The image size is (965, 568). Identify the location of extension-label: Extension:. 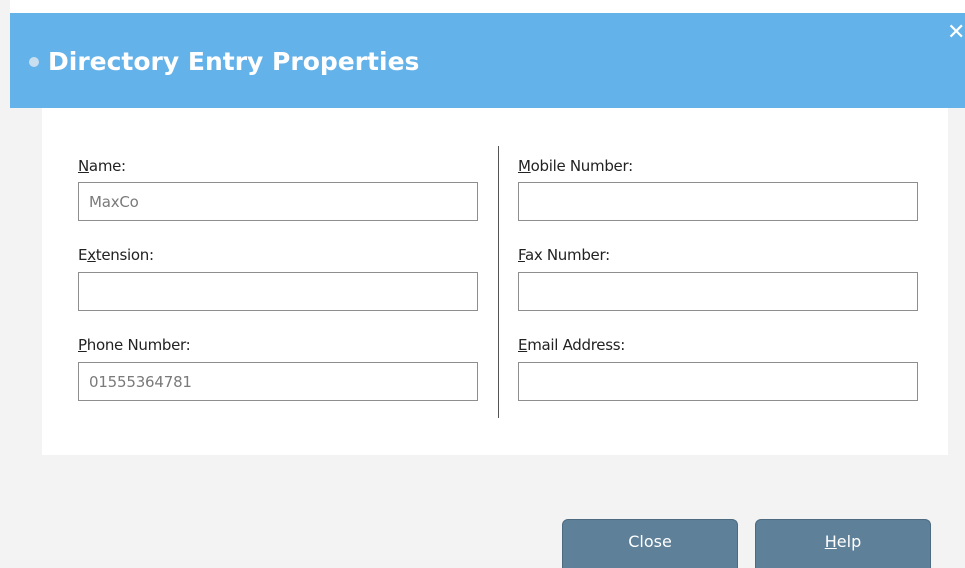
(116, 255).